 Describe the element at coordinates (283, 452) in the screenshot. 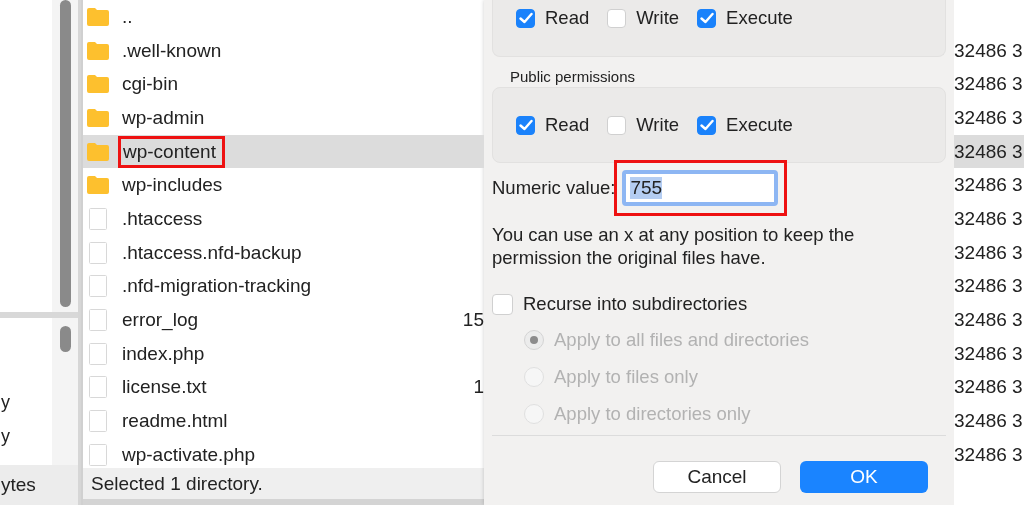

I see `file-row: wp-activate.php` at that location.